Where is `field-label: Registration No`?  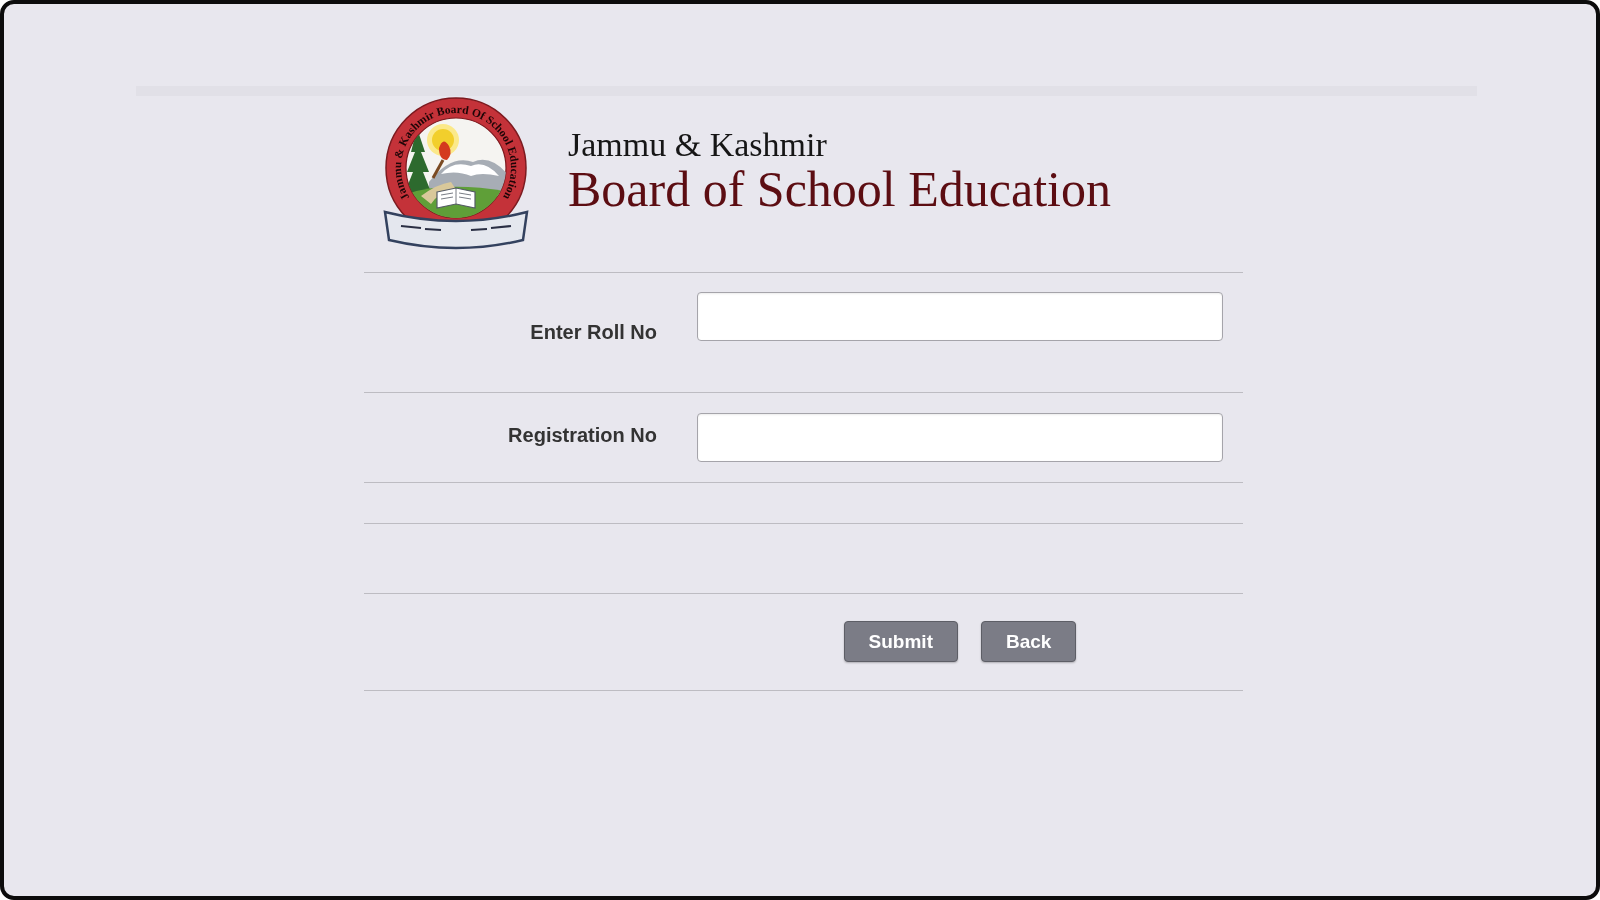 field-label: Registration No is located at coordinates (582, 435).